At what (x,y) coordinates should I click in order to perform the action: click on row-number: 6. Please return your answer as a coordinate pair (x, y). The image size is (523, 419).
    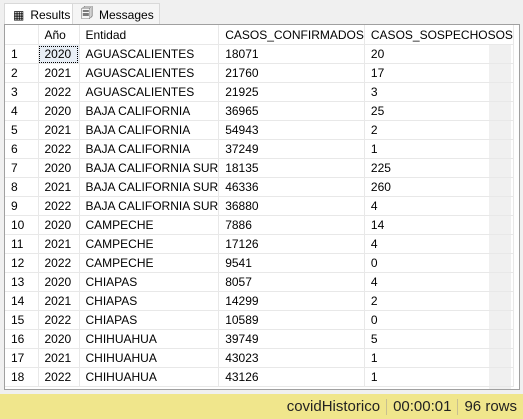
    Looking at the image, I should click on (22, 149).